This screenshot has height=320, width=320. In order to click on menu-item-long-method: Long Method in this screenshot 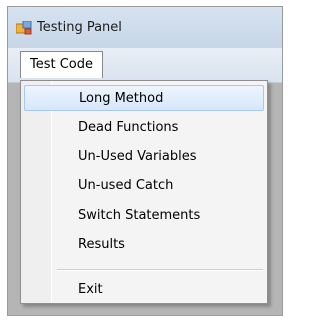, I will do `click(144, 98)`.